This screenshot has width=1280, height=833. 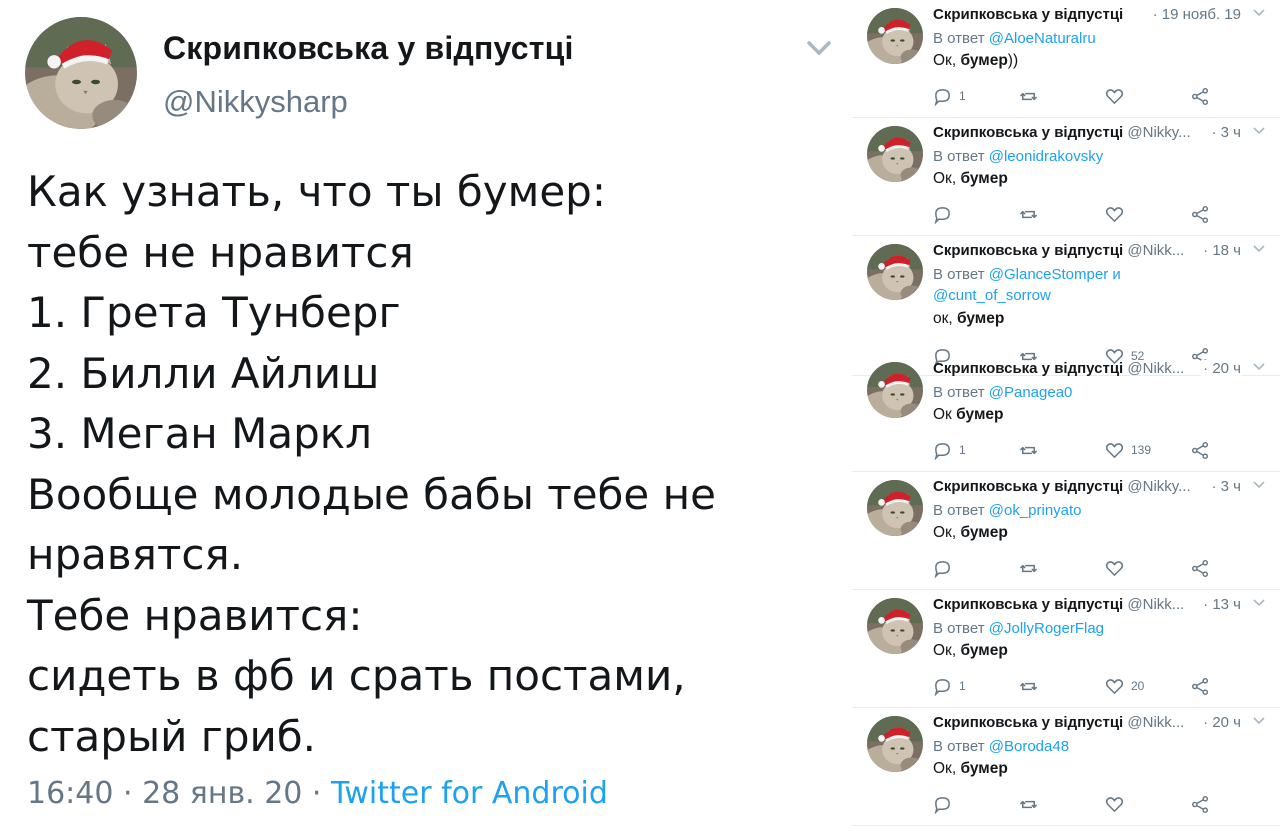 What do you see at coordinates (1124, 686) in the screenshot?
I see `like-button: 20` at bounding box center [1124, 686].